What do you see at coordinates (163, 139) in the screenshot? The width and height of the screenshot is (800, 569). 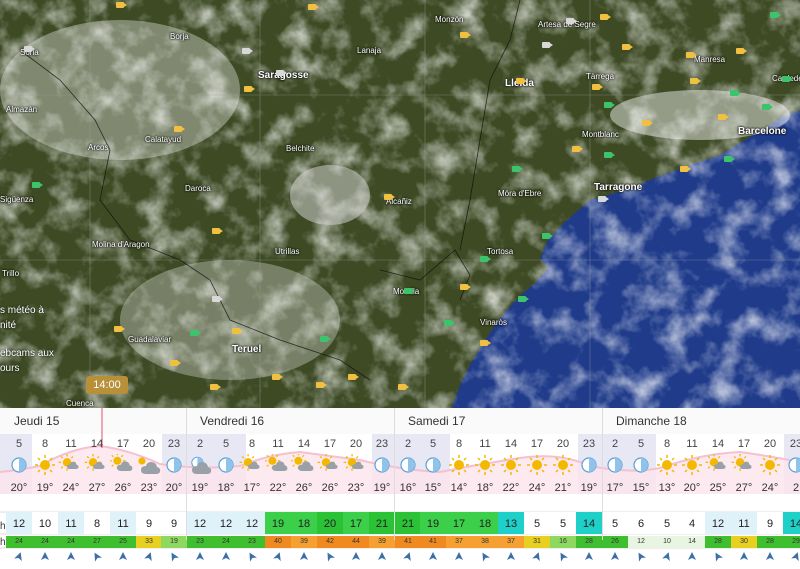 I see `city-label: Calatayud` at bounding box center [163, 139].